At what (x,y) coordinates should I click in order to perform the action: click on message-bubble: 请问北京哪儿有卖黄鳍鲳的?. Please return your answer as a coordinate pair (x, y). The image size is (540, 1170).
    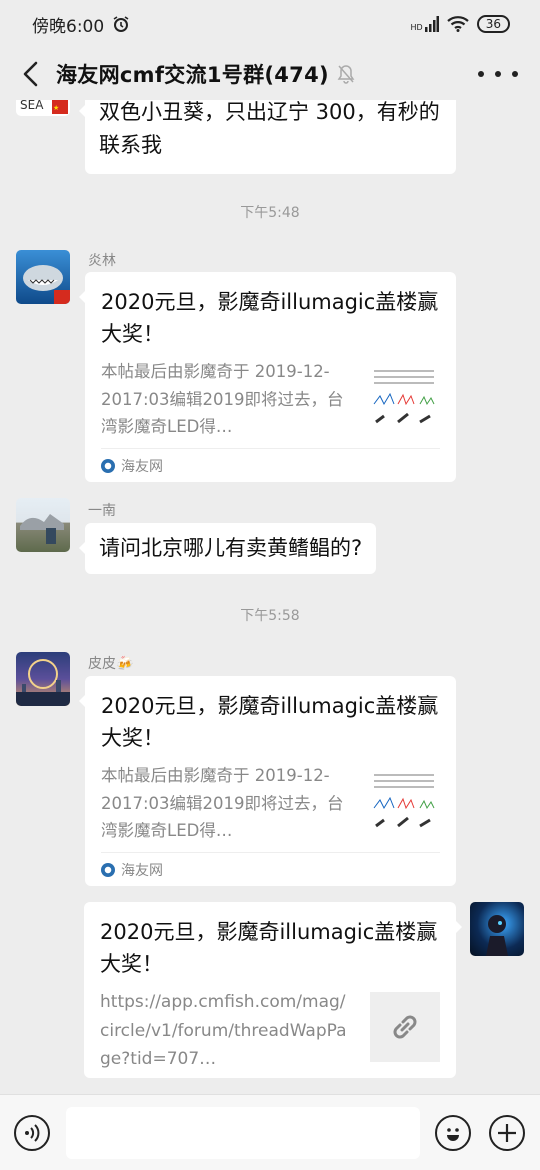
    Looking at the image, I should click on (227, 548).